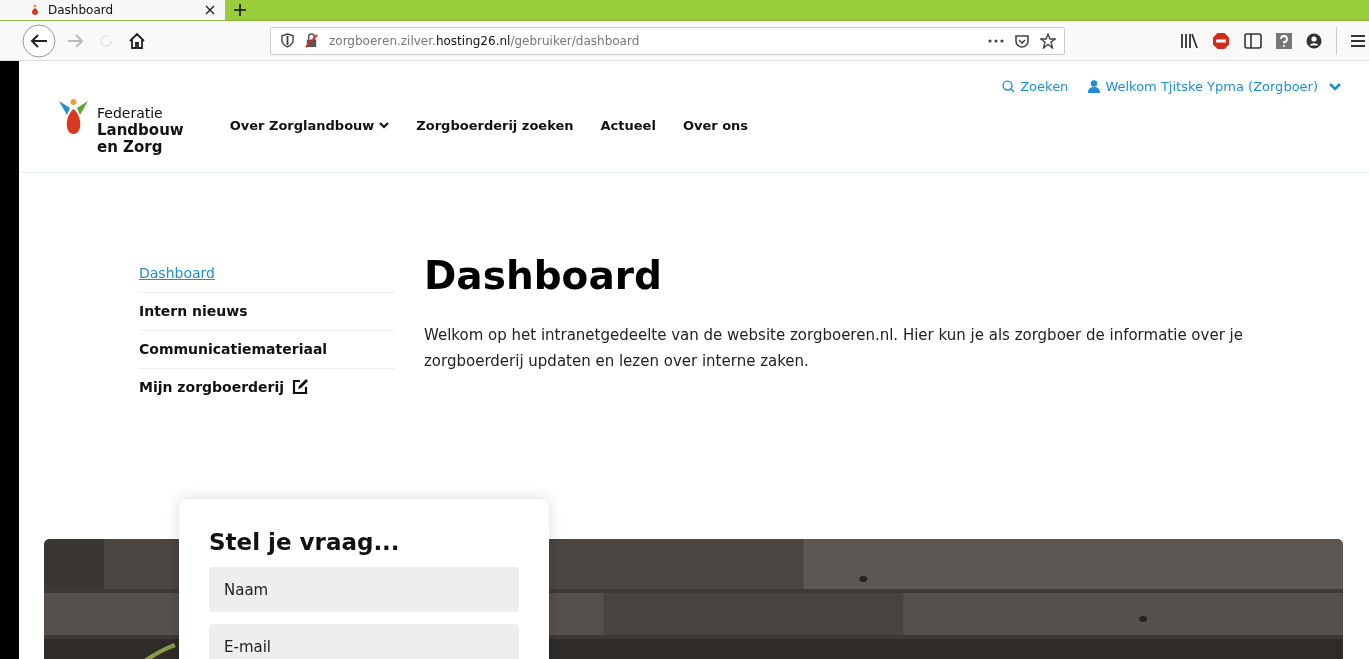 Image resolution: width=1369 pixels, height=659 pixels. What do you see at coordinates (140, 130) in the screenshot?
I see `logo-text: Landbouw` at bounding box center [140, 130].